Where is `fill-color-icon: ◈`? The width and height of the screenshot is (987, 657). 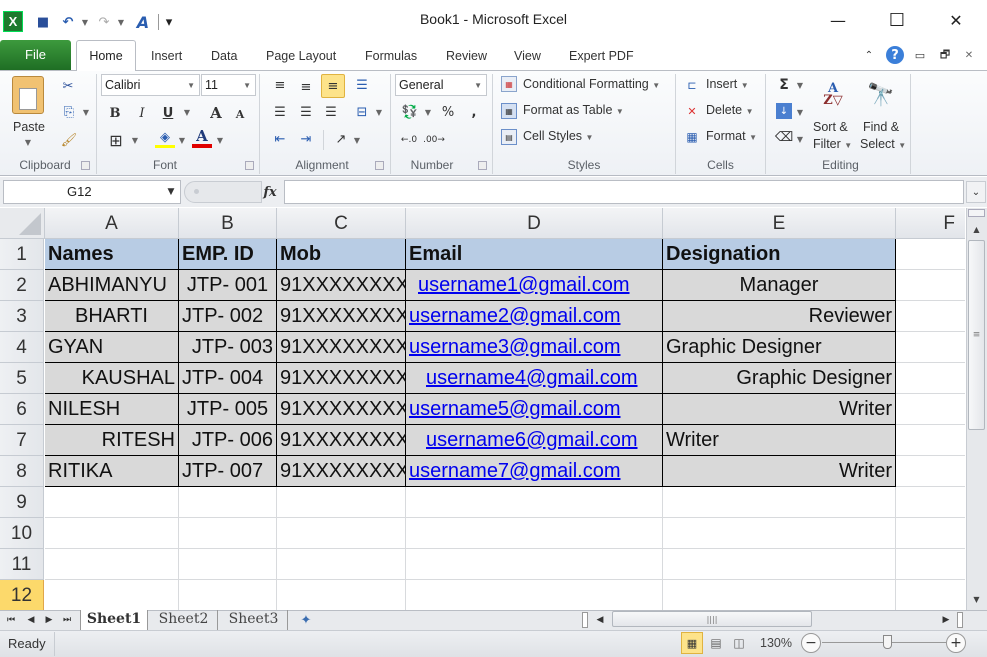
fill-color-icon: ◈ is located at coordinates (165, 139).